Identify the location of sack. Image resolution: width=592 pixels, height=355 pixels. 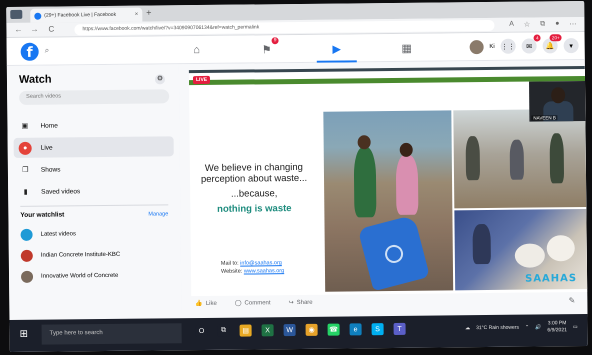
(560, 248).